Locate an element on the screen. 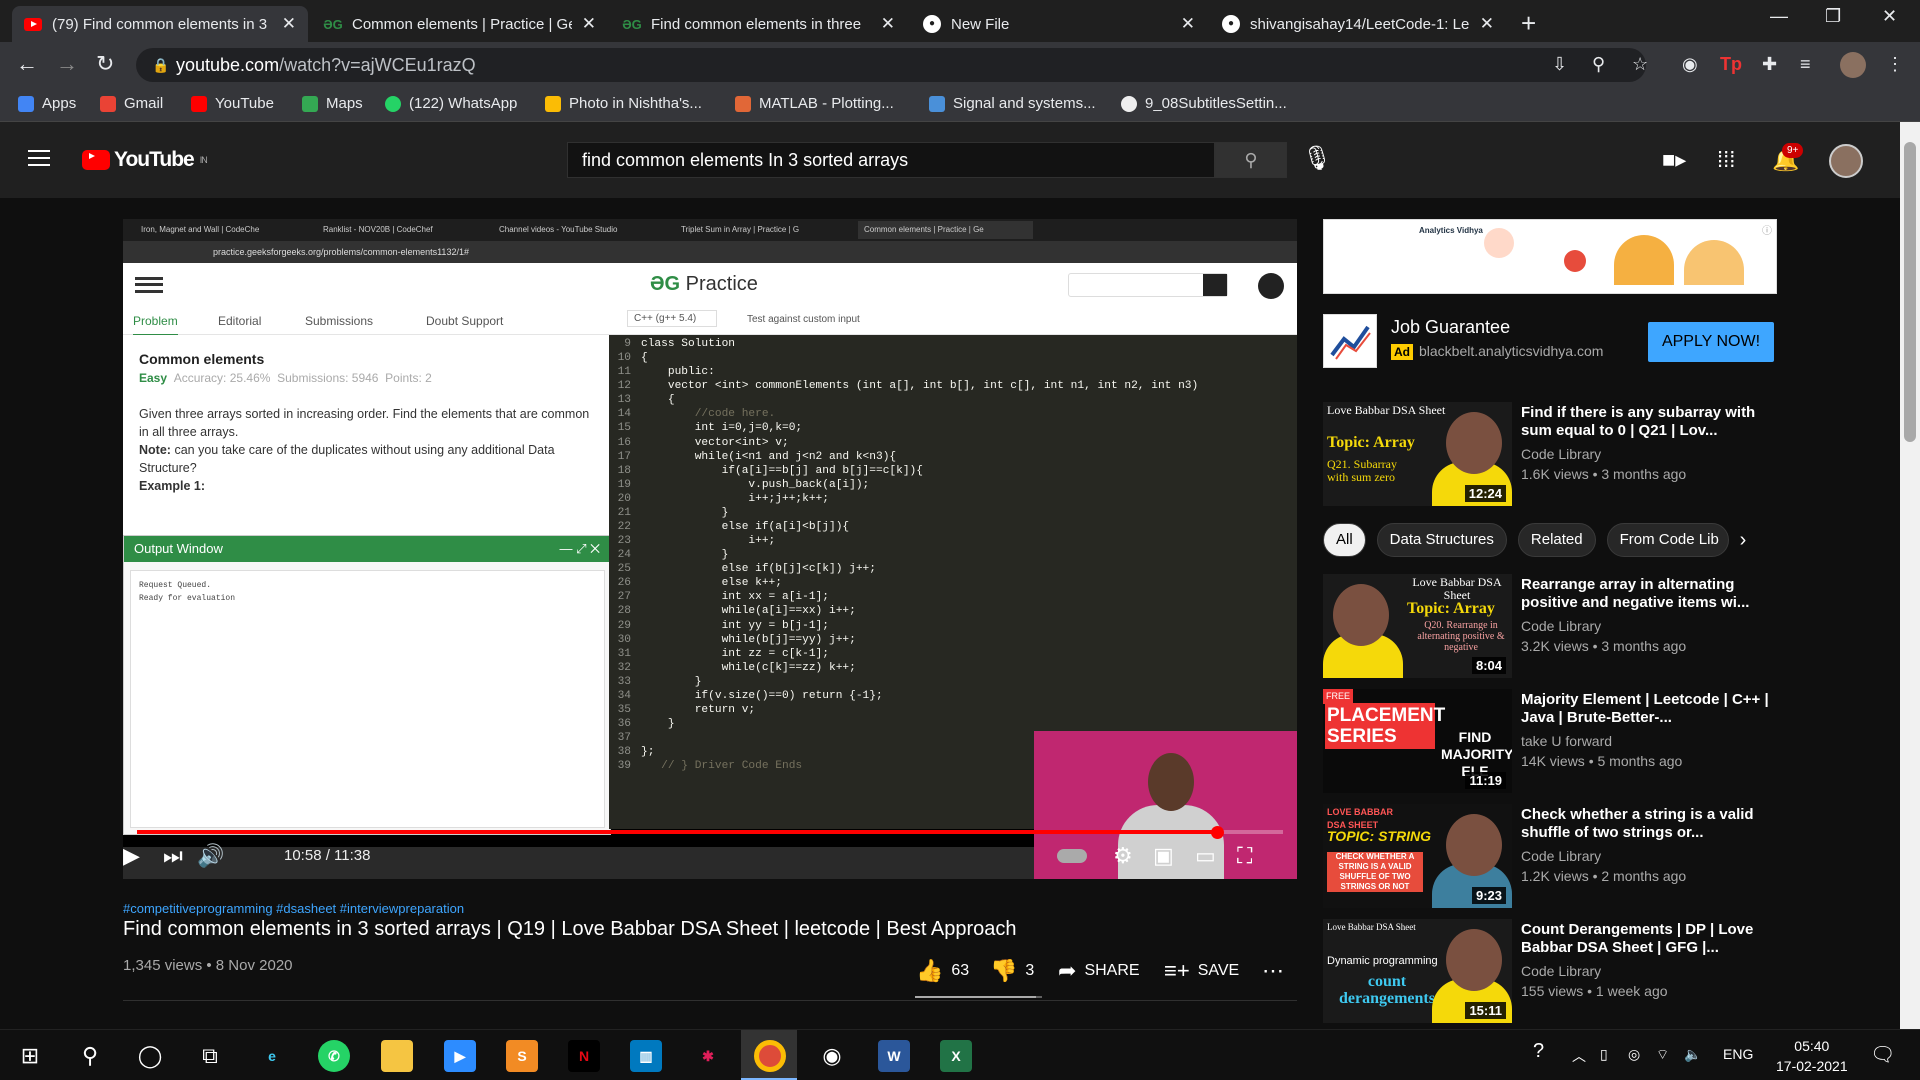 The image size is (1920, 1080). input-language: ENG is located at coordinates (1738, 1054).